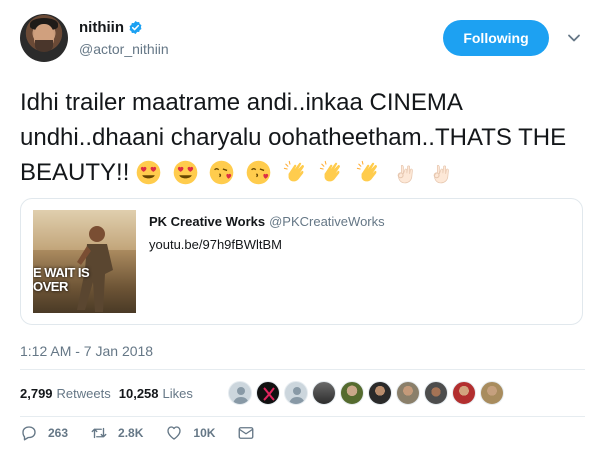  What do you see at coordinates (496, 38) in the screenshot?
I see `following-button: Following` at bounding box center [496, 38].